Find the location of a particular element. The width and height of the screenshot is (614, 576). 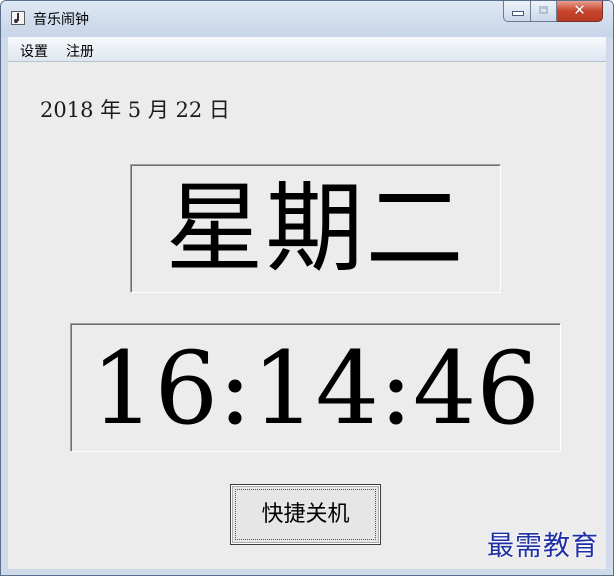

weekday-display: 星期二 is located at coordinates (315, 228).